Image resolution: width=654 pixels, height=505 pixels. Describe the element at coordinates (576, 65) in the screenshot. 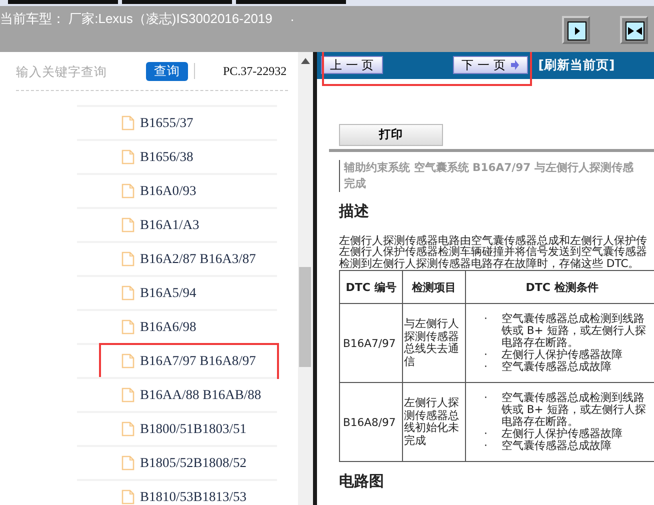

I see `refresh-link: [刷新当前页]` at that location.